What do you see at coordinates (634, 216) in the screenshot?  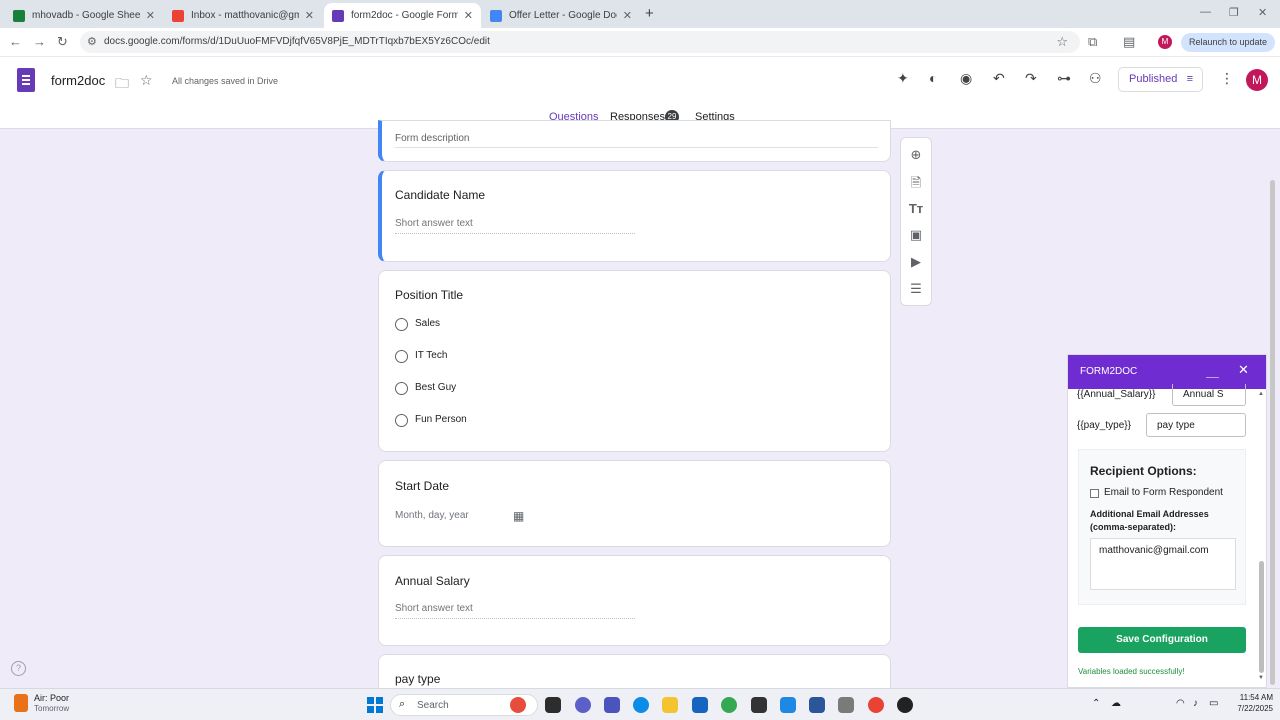 I see `question-card: Candidate Name Short answer text` at bounding box center [634, 216].